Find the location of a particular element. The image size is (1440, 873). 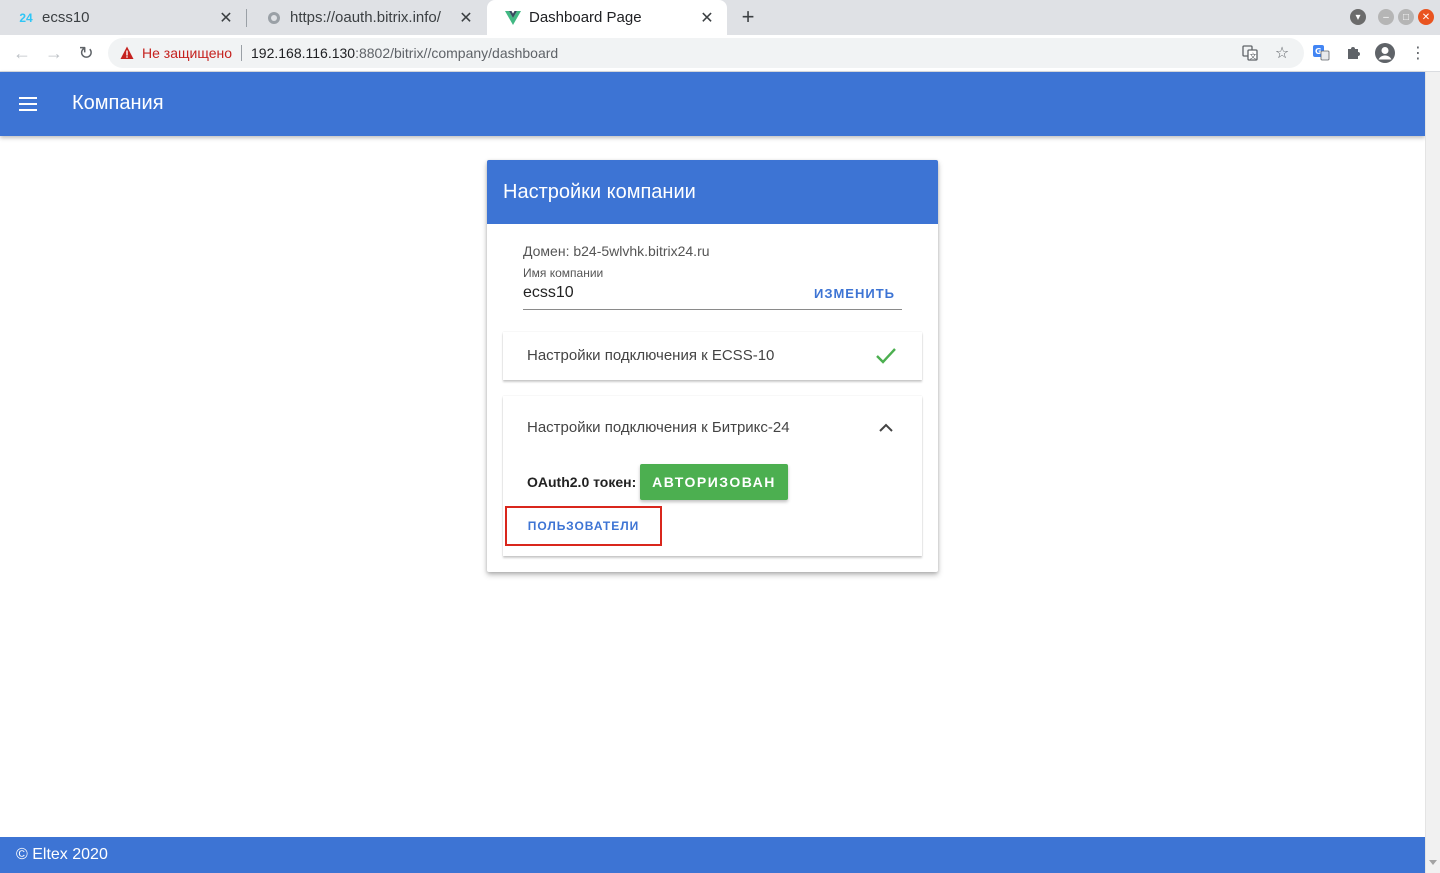

maximize-window-icon: □ is located at coordinates (1406, 17).